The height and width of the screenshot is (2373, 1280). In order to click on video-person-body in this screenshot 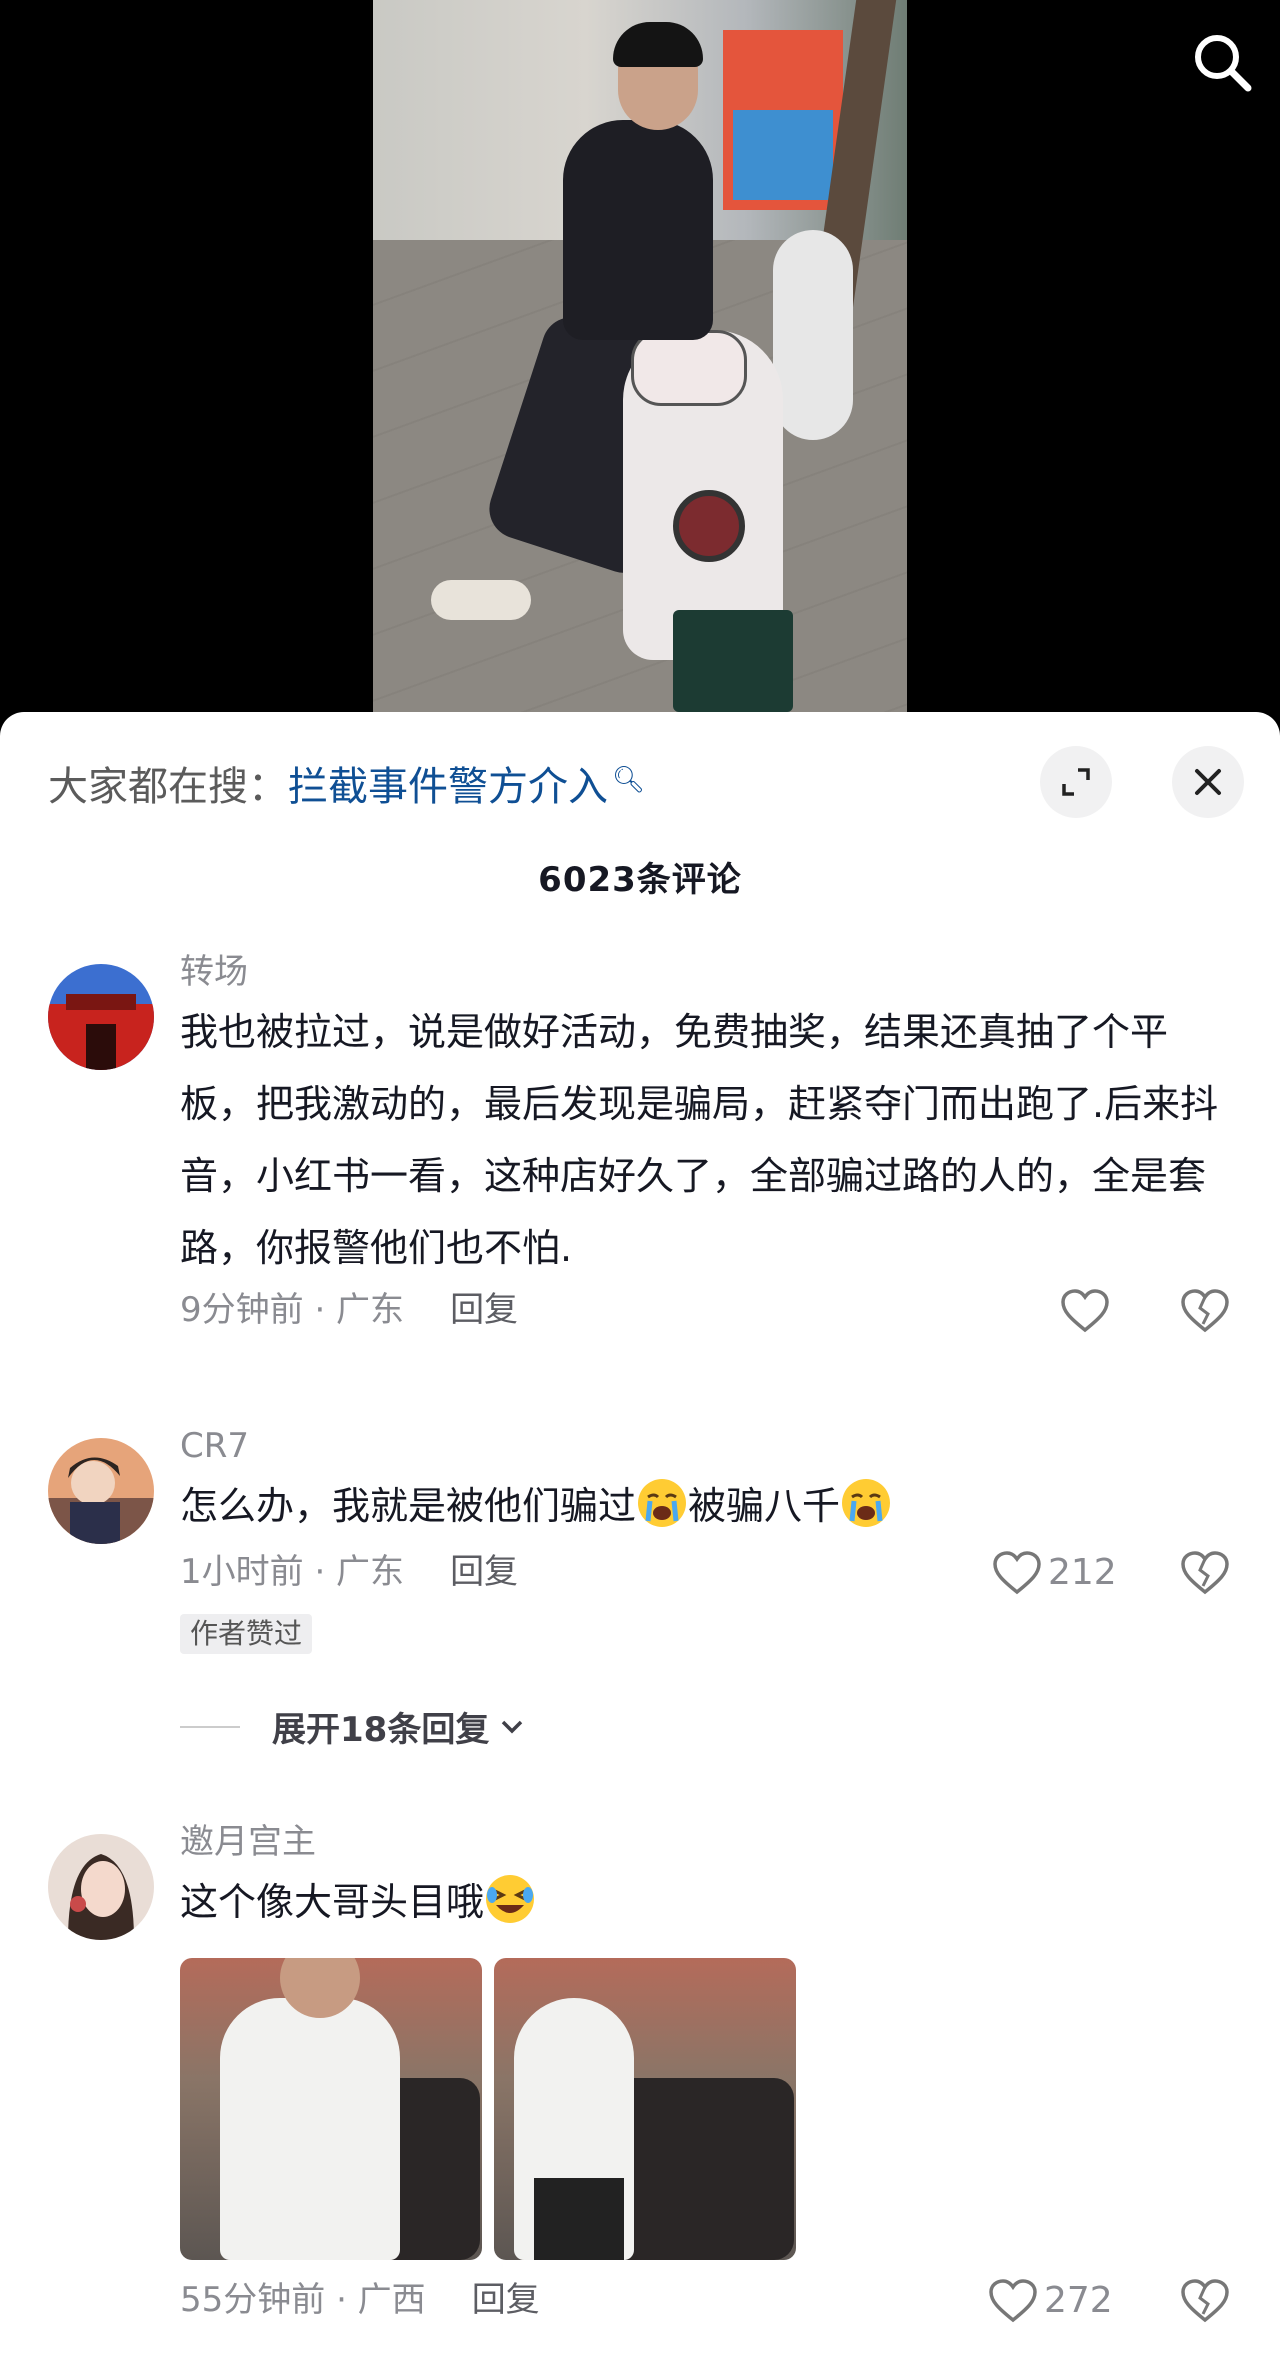, I will do `click(638, 230)`.